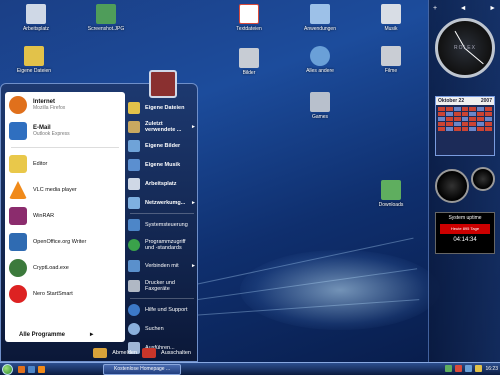 The image size is (500, 375). I want to click on text-document-icon, so click(249, 14).